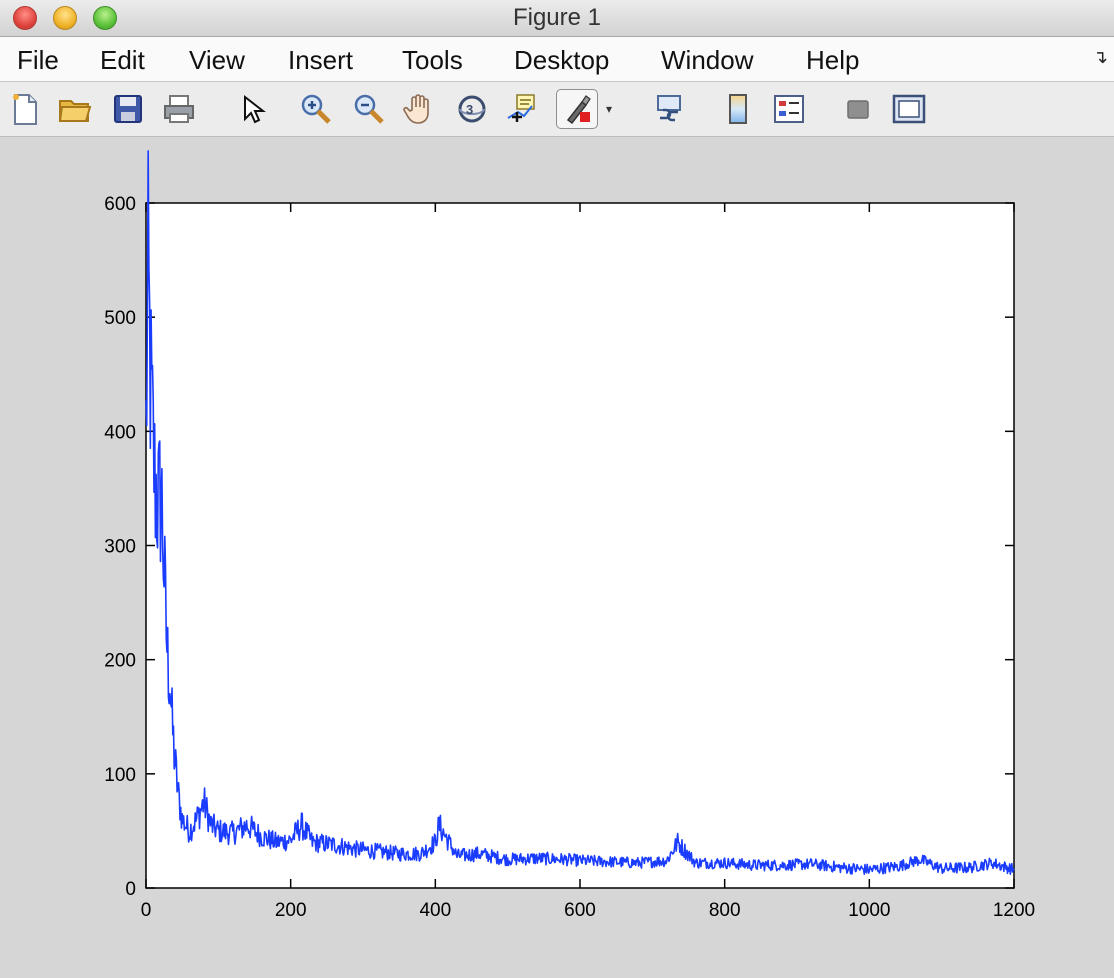 This screenshot has width=1114, height=978. What do you see at coordinates (577, 109) in the screenshot?
I see `brush-icon` at bounding box center [577, 109].